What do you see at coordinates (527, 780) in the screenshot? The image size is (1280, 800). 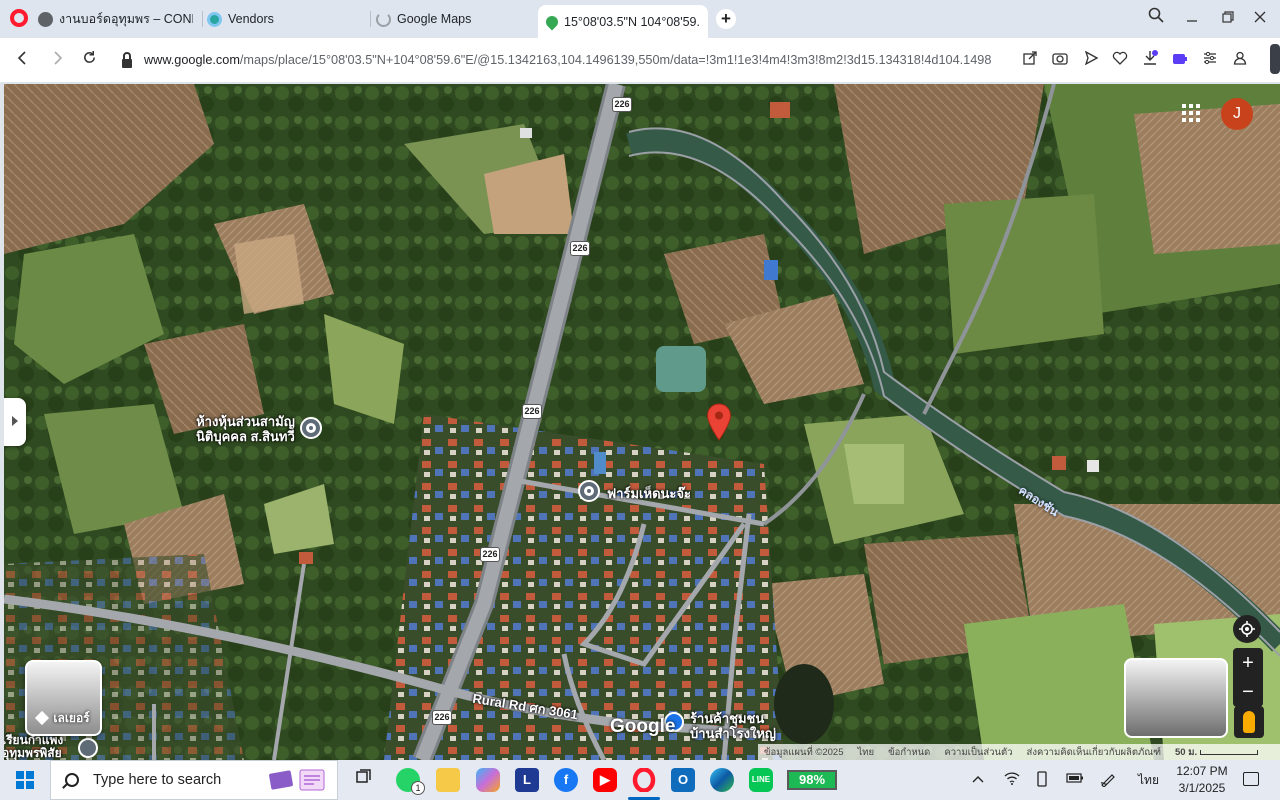 I see `l-app-icon: L` at bounding box center [527, 780].